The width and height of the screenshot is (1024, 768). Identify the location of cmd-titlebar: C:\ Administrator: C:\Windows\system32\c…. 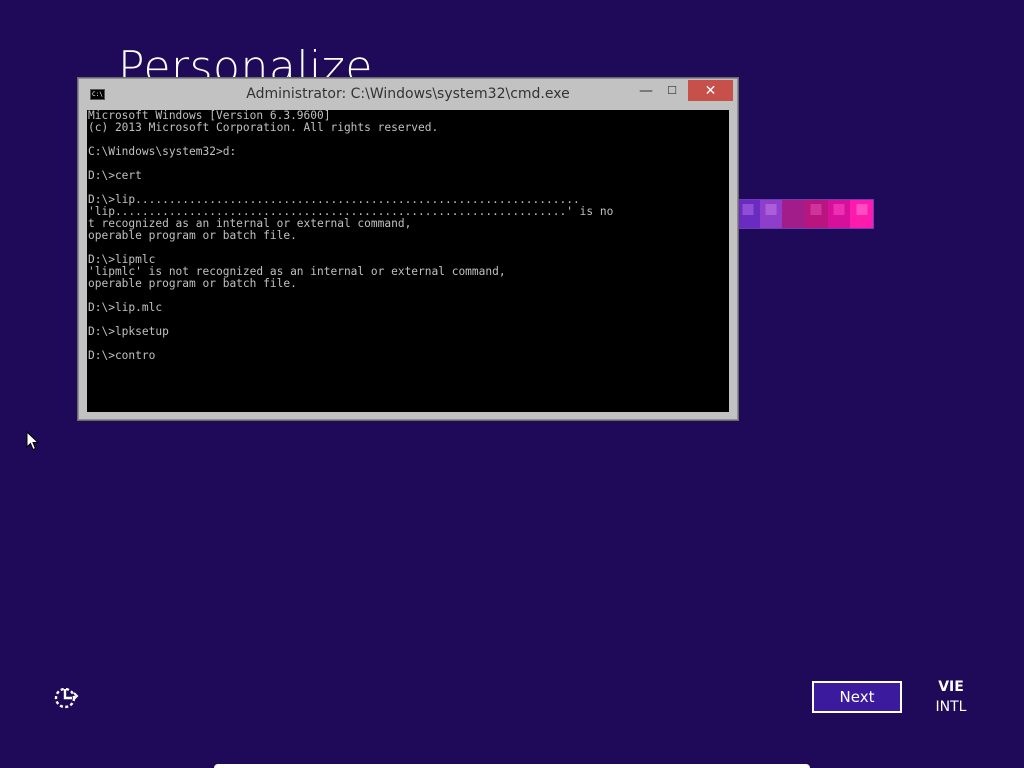
(408, 95).